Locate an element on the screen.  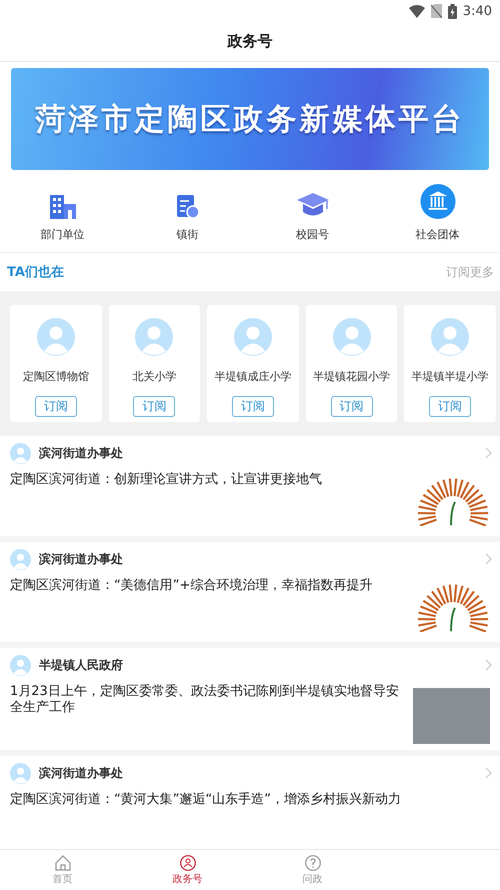
news-card: 滨河街道办事处 定陶区滨河街道：“黄河大集”邂逅“山东手造”，增添乡村振兴新动力 is located at coordinates (250, 802).